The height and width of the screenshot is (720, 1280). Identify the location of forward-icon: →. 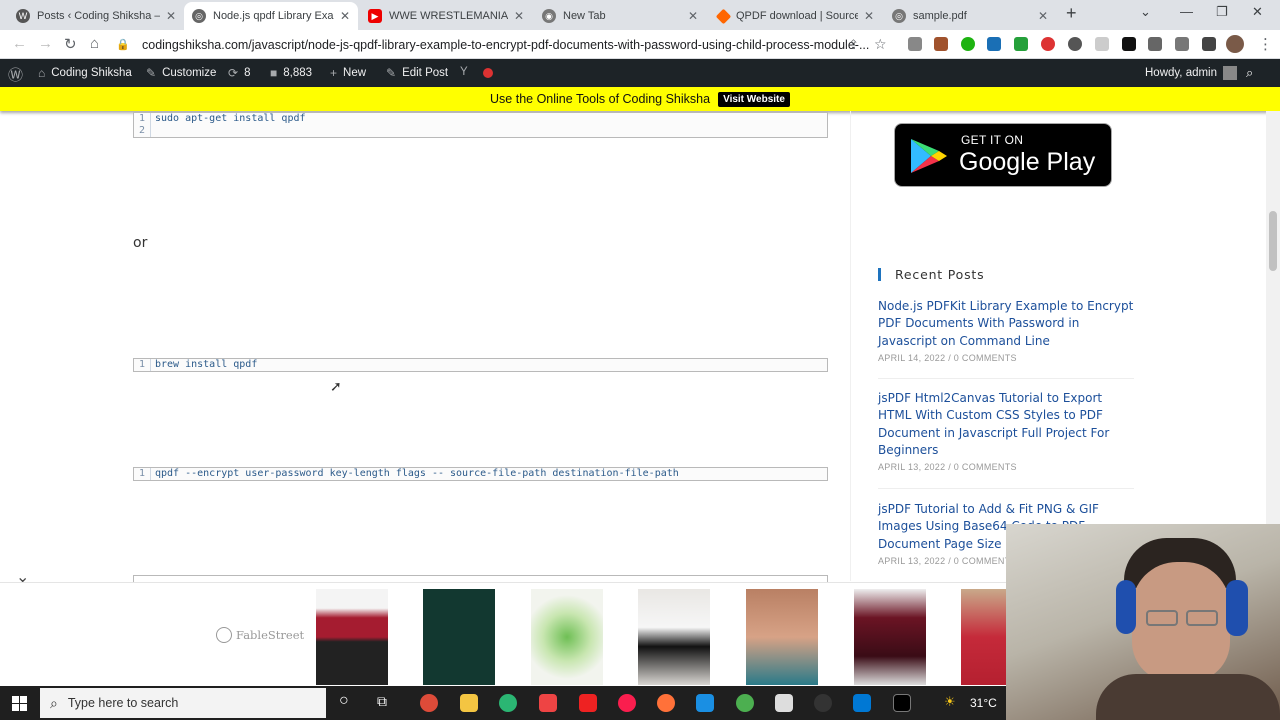
(45, 43).